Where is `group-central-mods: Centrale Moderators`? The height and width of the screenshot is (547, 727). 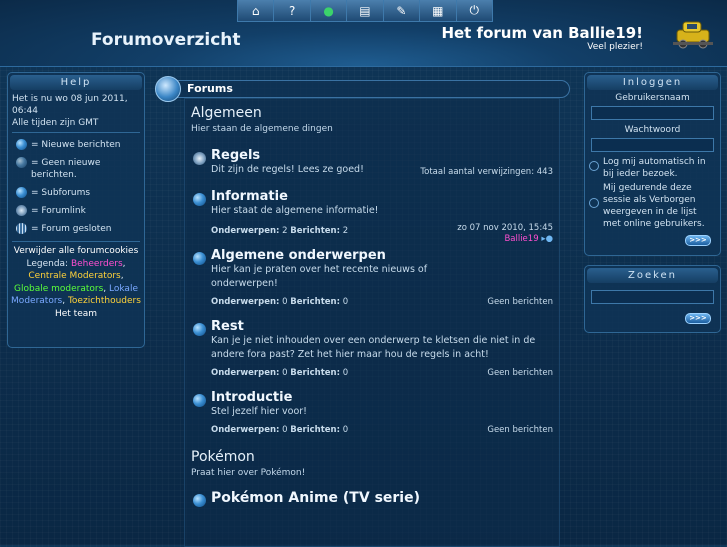
group-central-mods: Centrale Moderators is located at coordinates (74, 276).